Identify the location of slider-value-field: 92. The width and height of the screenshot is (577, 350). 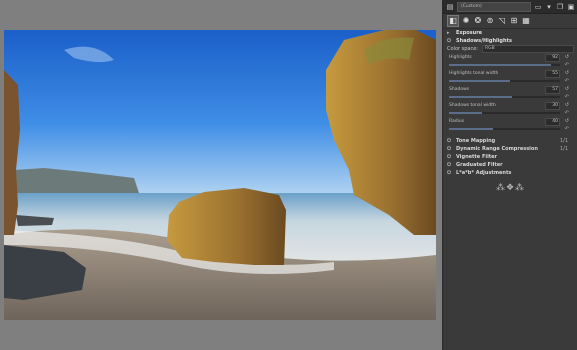
(552, 58).